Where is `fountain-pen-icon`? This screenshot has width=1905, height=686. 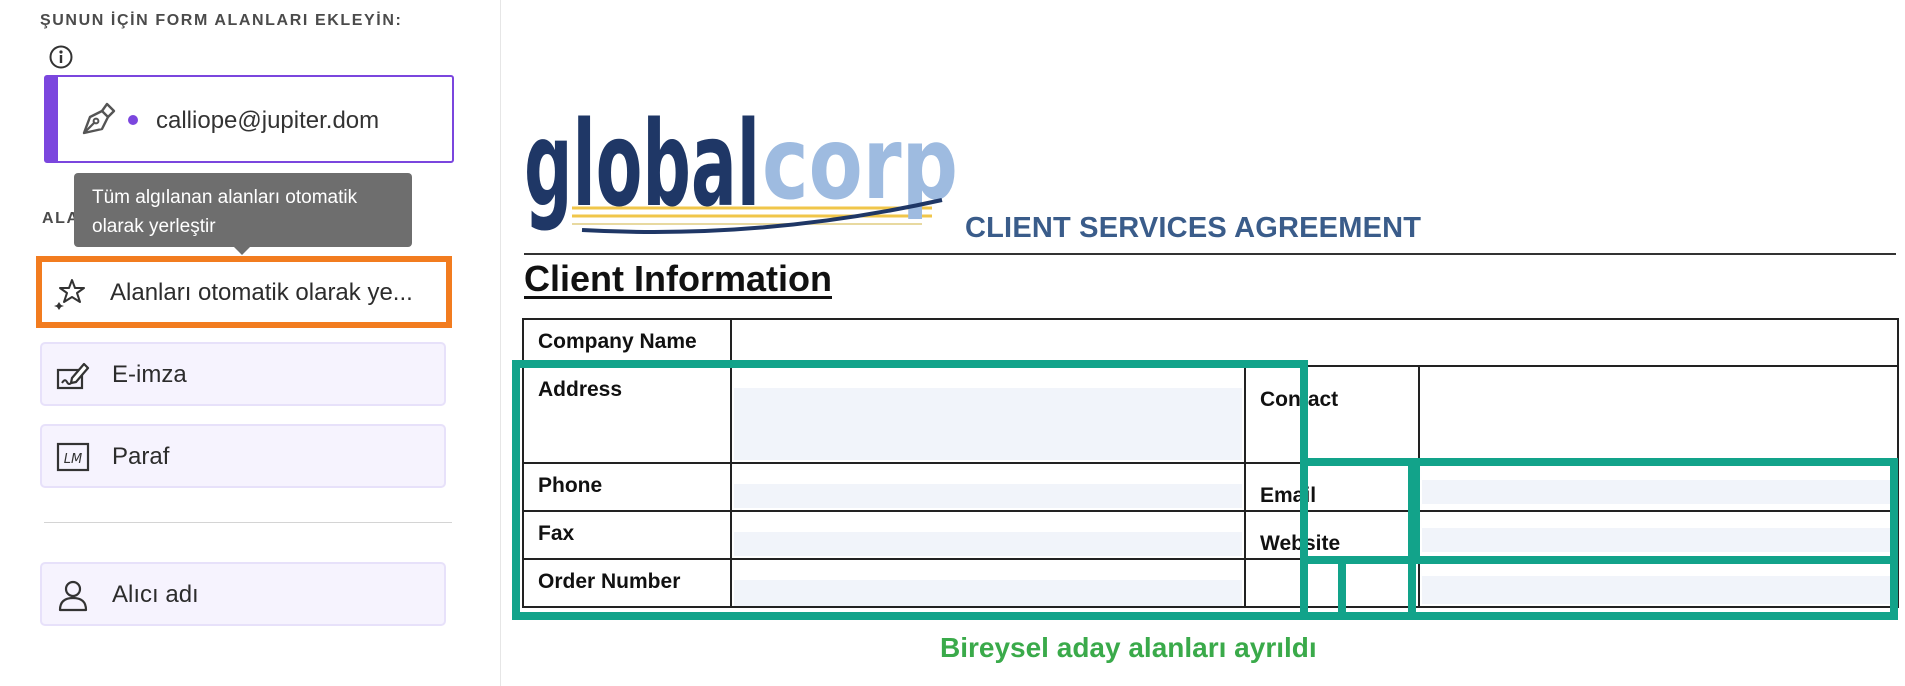 fountain-pen-icon is located at coordinates (99, 118).